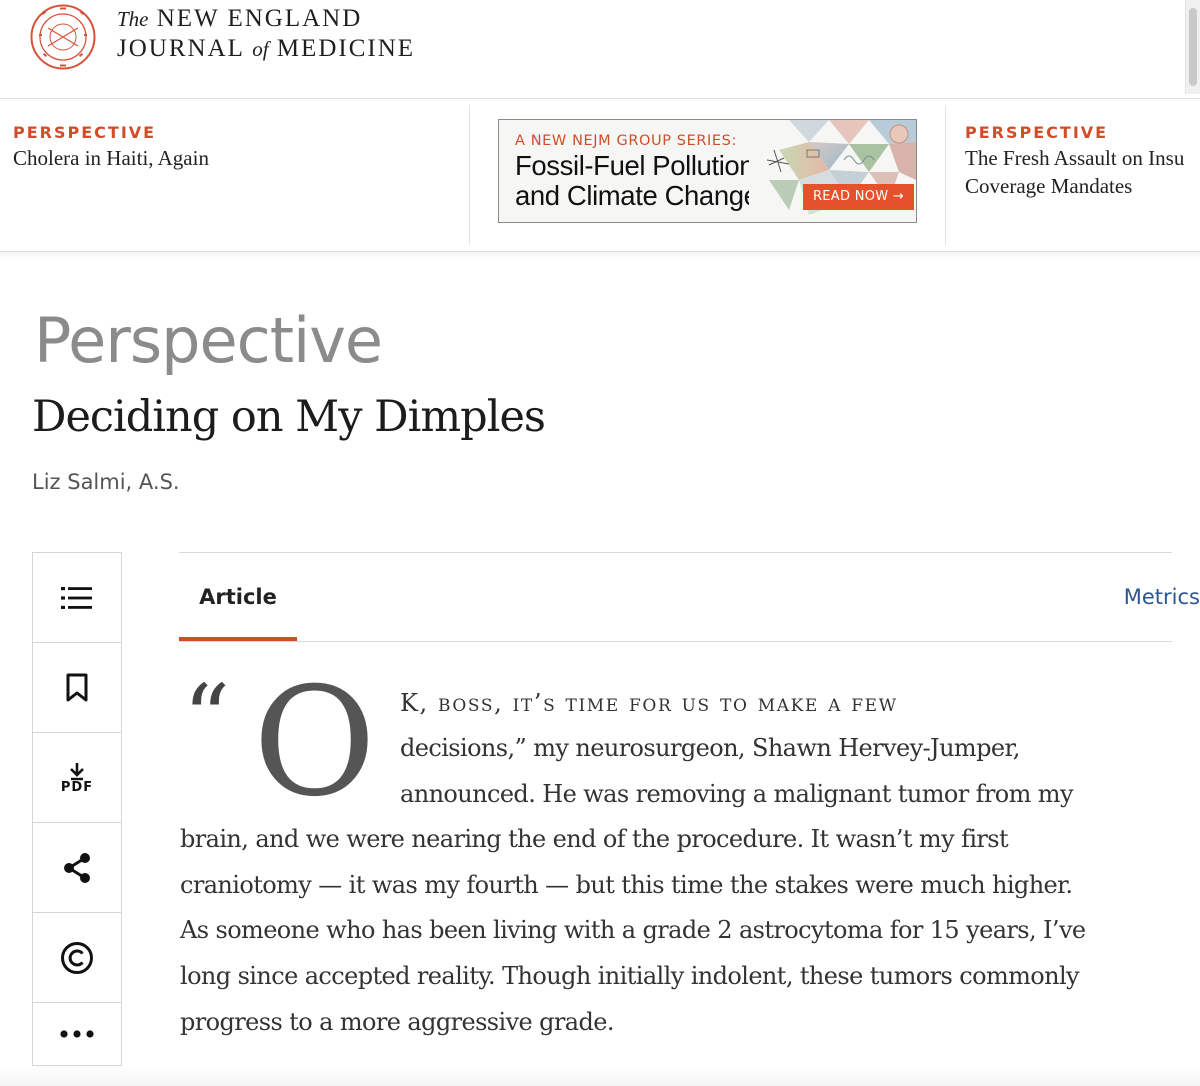  Describe the element at coordinates (180, 48) in the screenshot. I see `logo-journal: JOURNAL` at that location.